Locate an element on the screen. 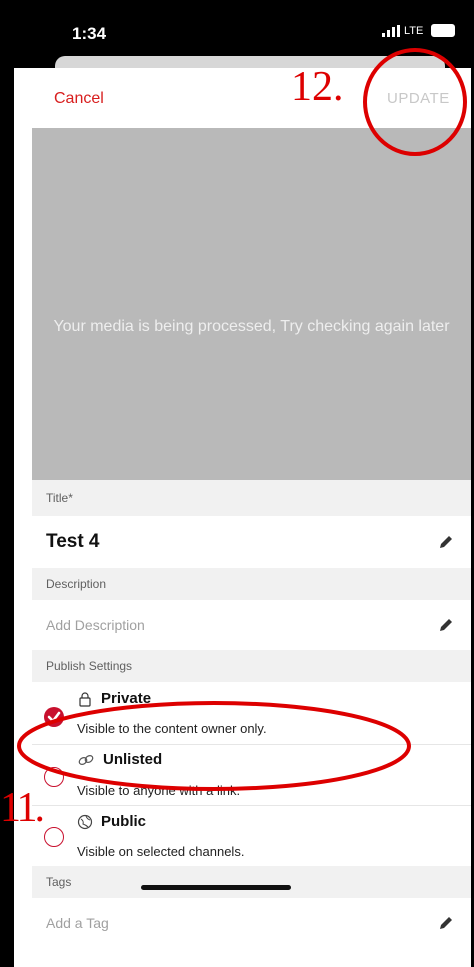 The width and height of the screenshot is (474, 967). public-description: Visible on selected channels. is located at coordinates (161, 851).